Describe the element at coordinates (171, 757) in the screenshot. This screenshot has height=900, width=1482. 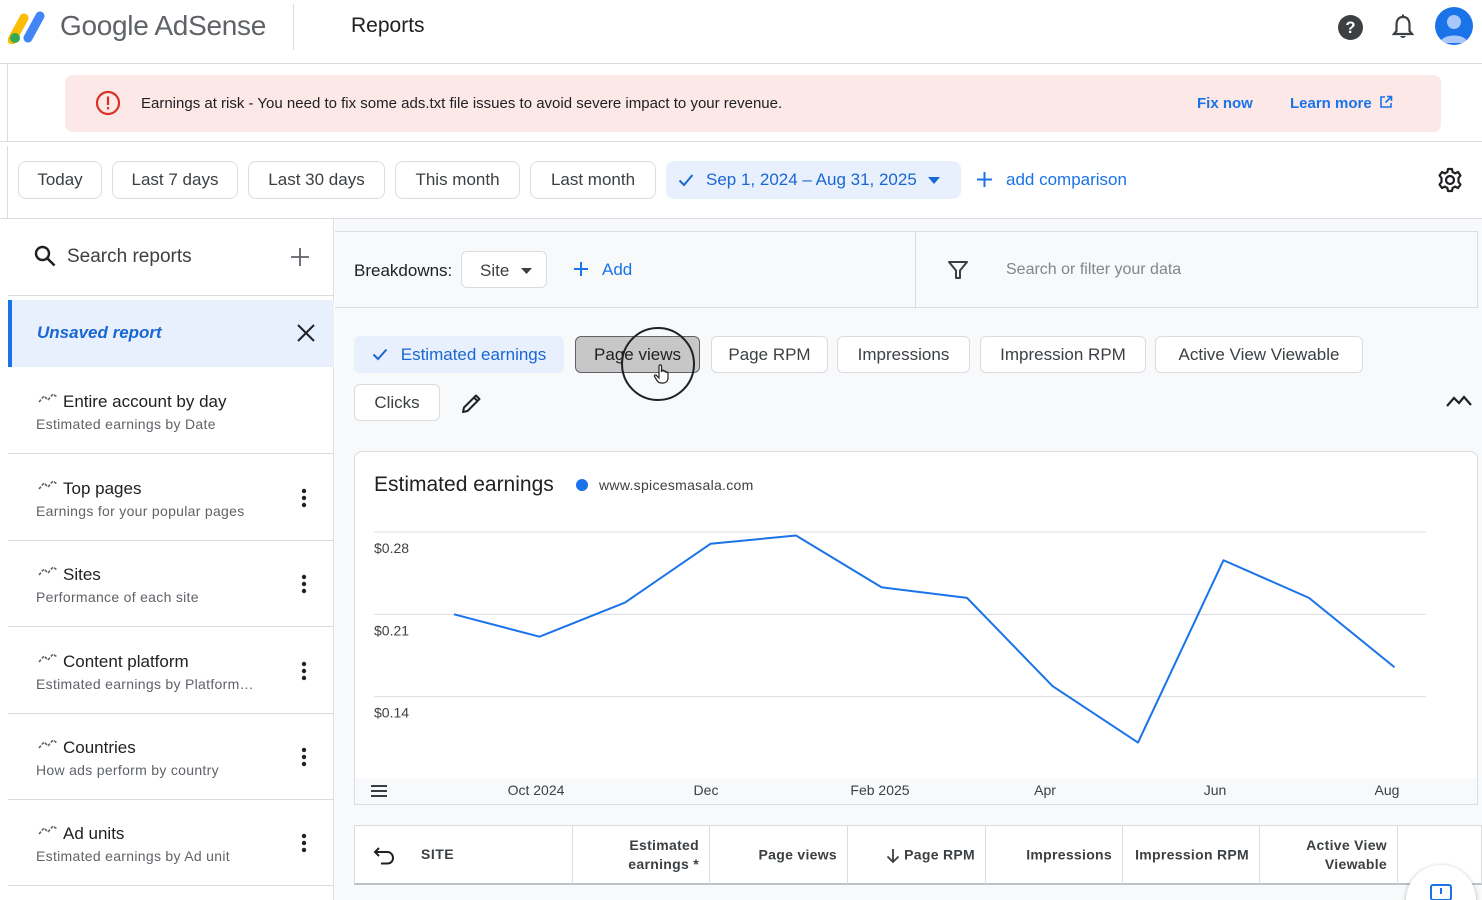
I see `report-item-countries: Countries How ads perform by country` at that location.